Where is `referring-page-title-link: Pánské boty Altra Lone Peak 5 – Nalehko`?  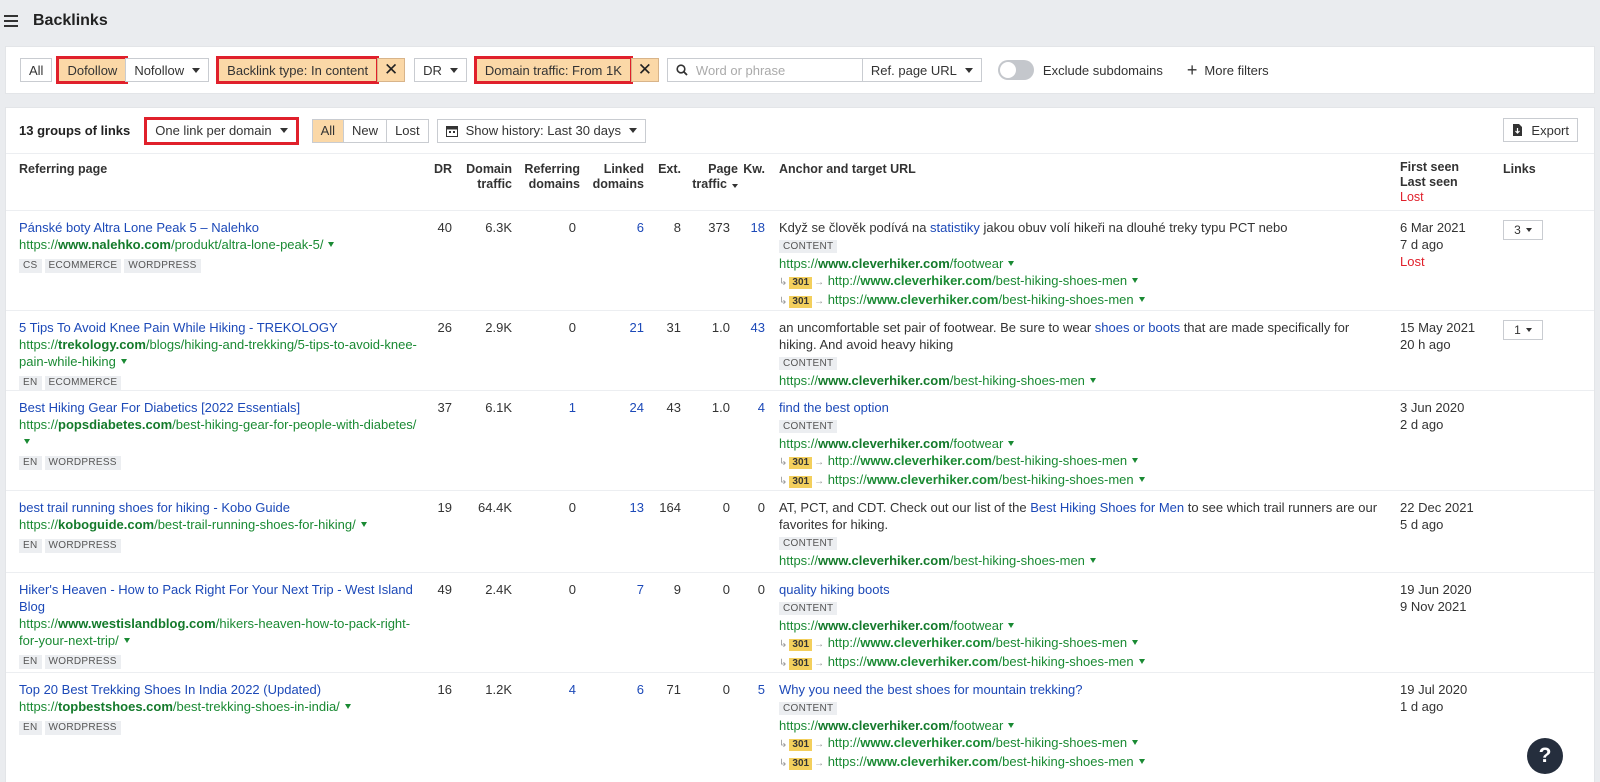
referring-page-title-link: Pánské boty Altra Lone Peak 5 – Nalehko is located at coordinates (139, 227).